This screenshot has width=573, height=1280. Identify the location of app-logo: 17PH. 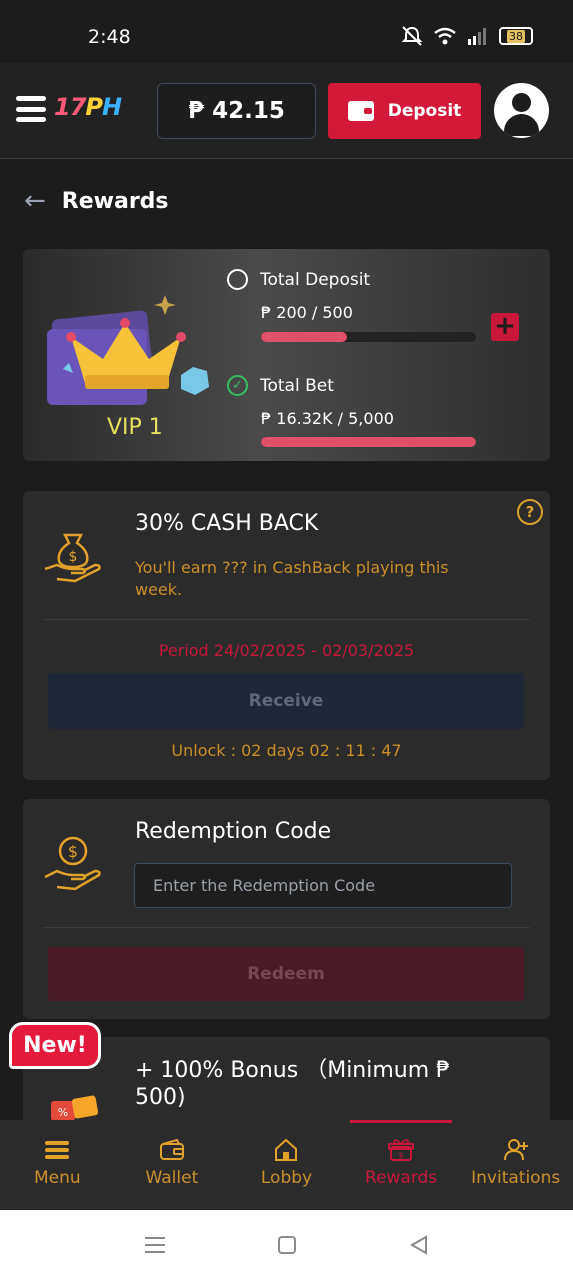
(88, 107).